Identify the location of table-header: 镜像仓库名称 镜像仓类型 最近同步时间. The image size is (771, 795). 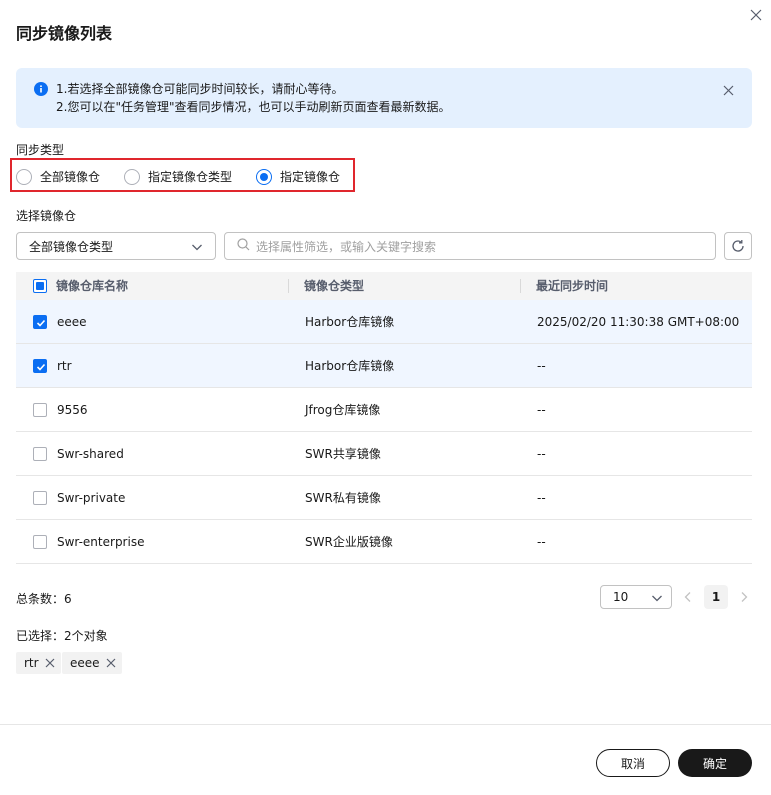
(384, 286).